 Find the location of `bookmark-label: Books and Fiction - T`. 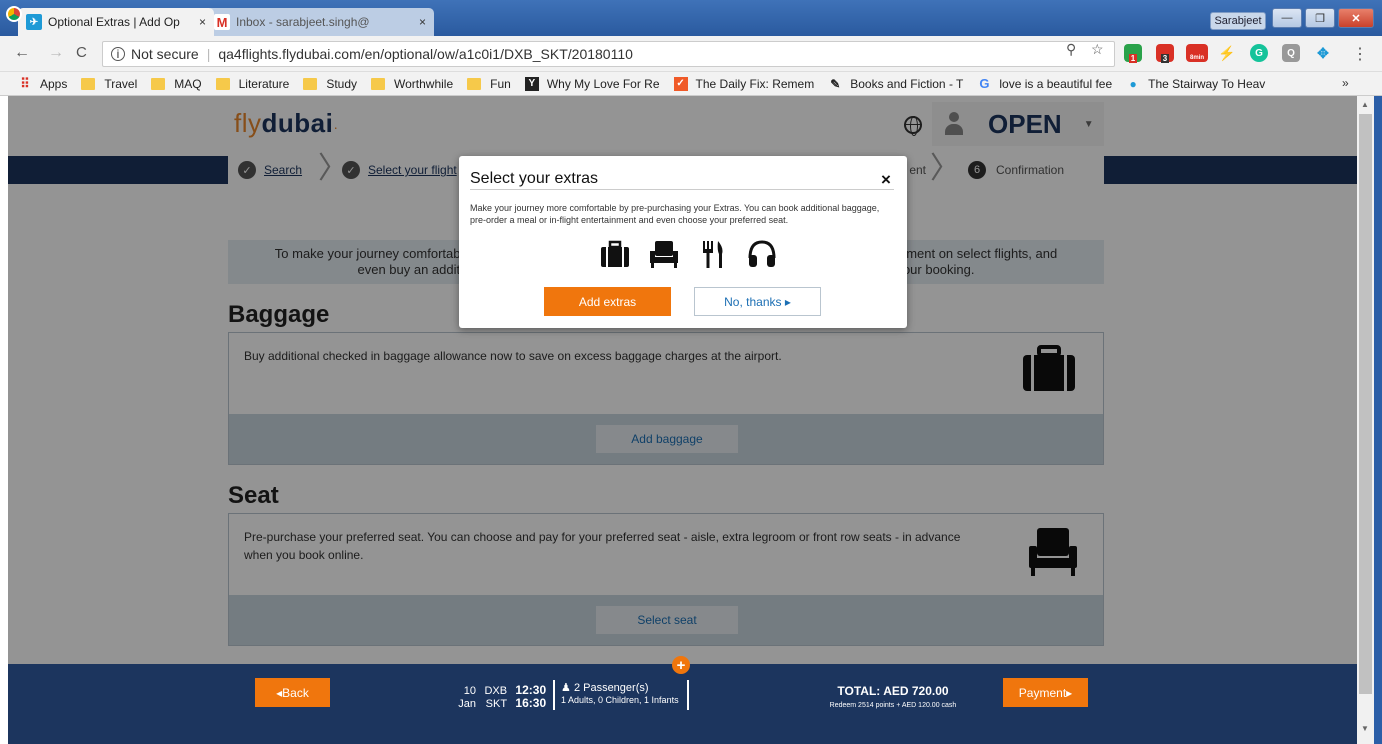

bookmark-label: Books and Fiction - T is located at coordinates (907, 83).